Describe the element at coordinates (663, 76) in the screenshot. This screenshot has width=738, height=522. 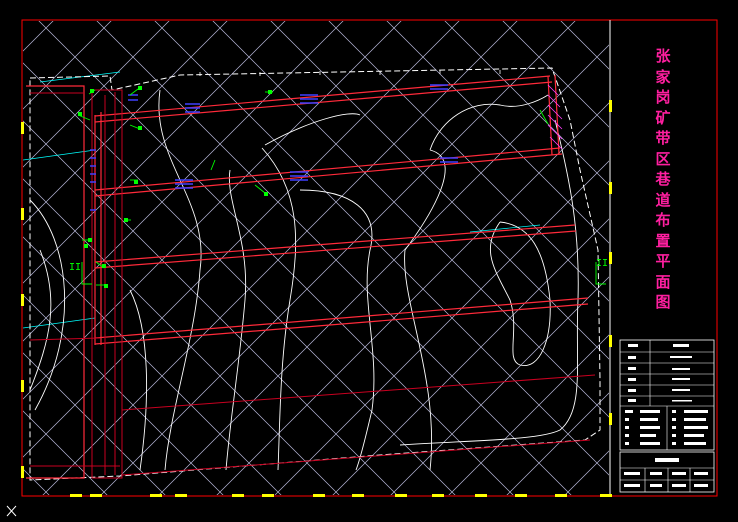
I see `title-char: 家` at that location.